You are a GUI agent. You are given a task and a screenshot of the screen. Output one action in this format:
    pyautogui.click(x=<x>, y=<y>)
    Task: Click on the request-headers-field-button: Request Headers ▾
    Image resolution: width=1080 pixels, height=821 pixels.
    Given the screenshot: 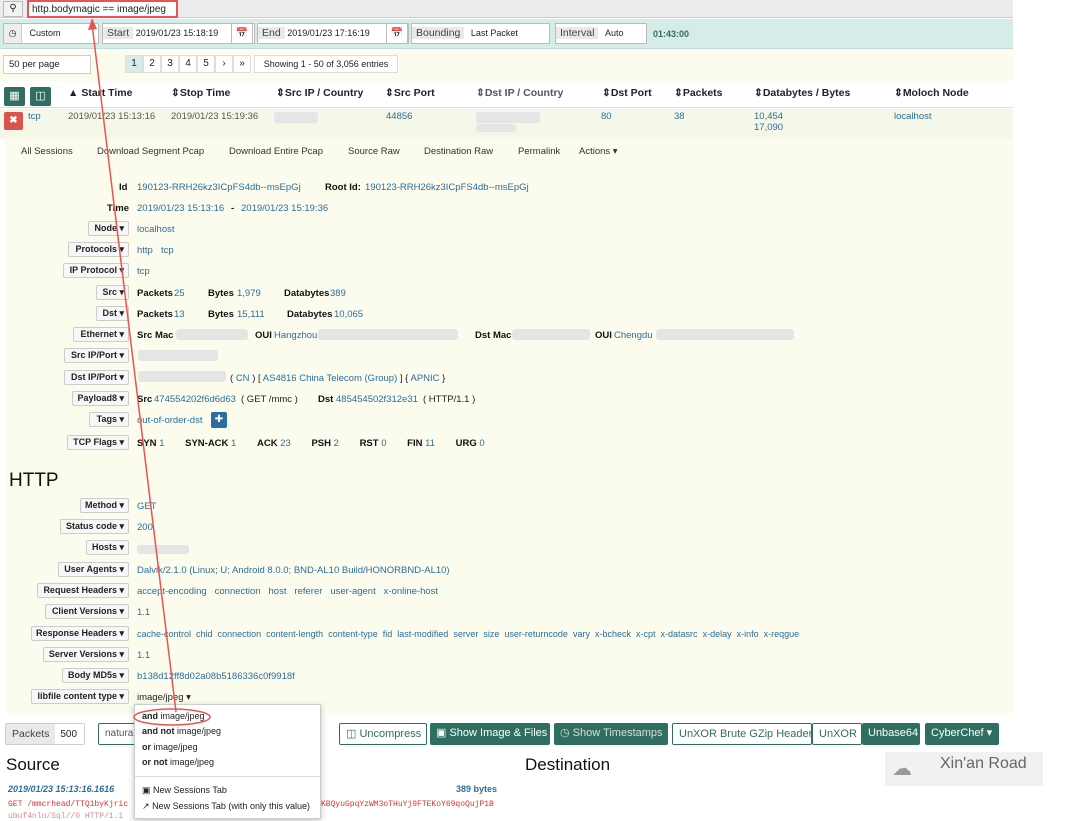 What is the action you would take?
    pyautogui.click(x=83, y=590)
    